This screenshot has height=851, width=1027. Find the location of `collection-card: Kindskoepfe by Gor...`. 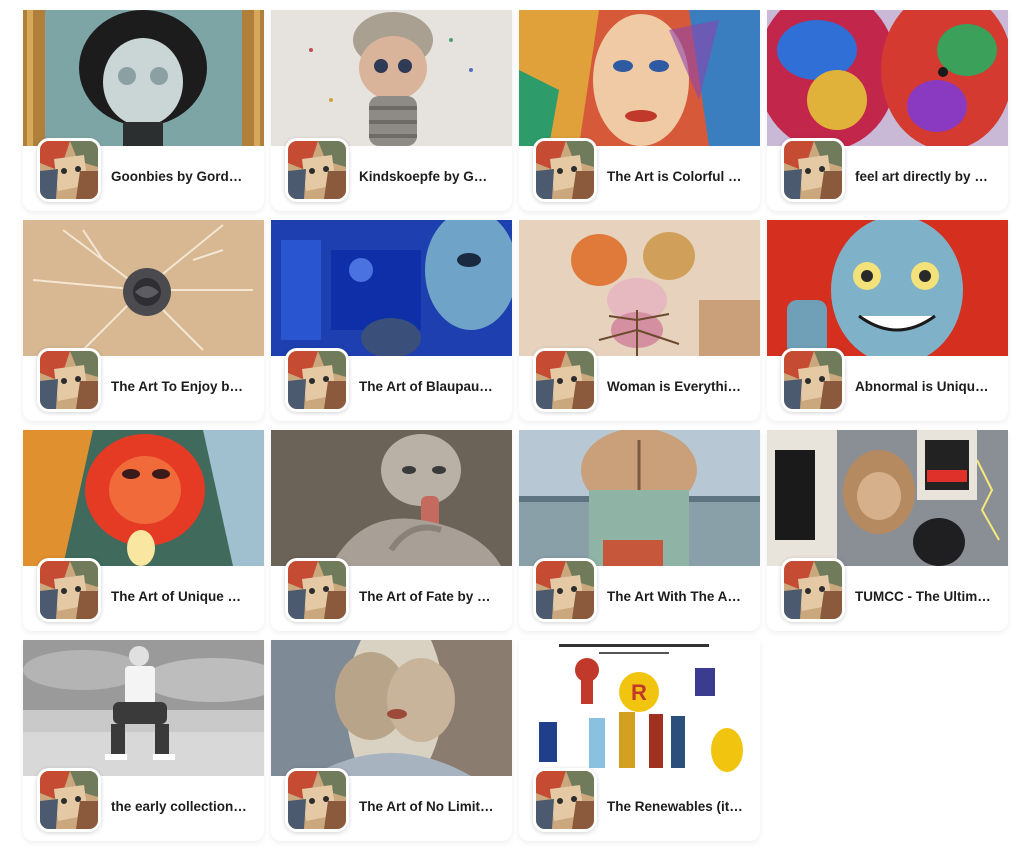

collection-card: Kindskoepfe by Gor... is located at coordinates (391, 110).